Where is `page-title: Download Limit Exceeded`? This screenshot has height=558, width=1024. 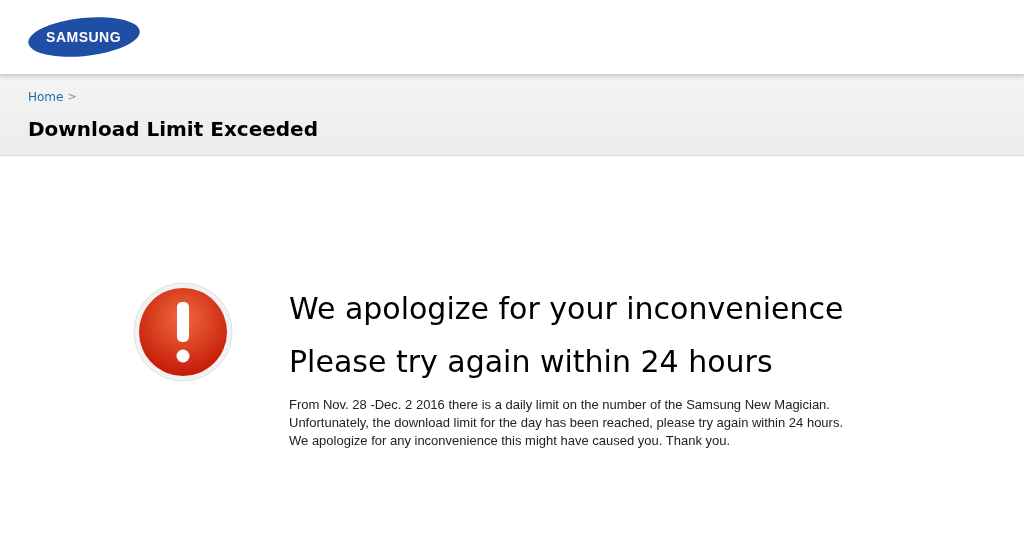
page-title: Download Limit Exceeded is located at coordinates (173, 129).